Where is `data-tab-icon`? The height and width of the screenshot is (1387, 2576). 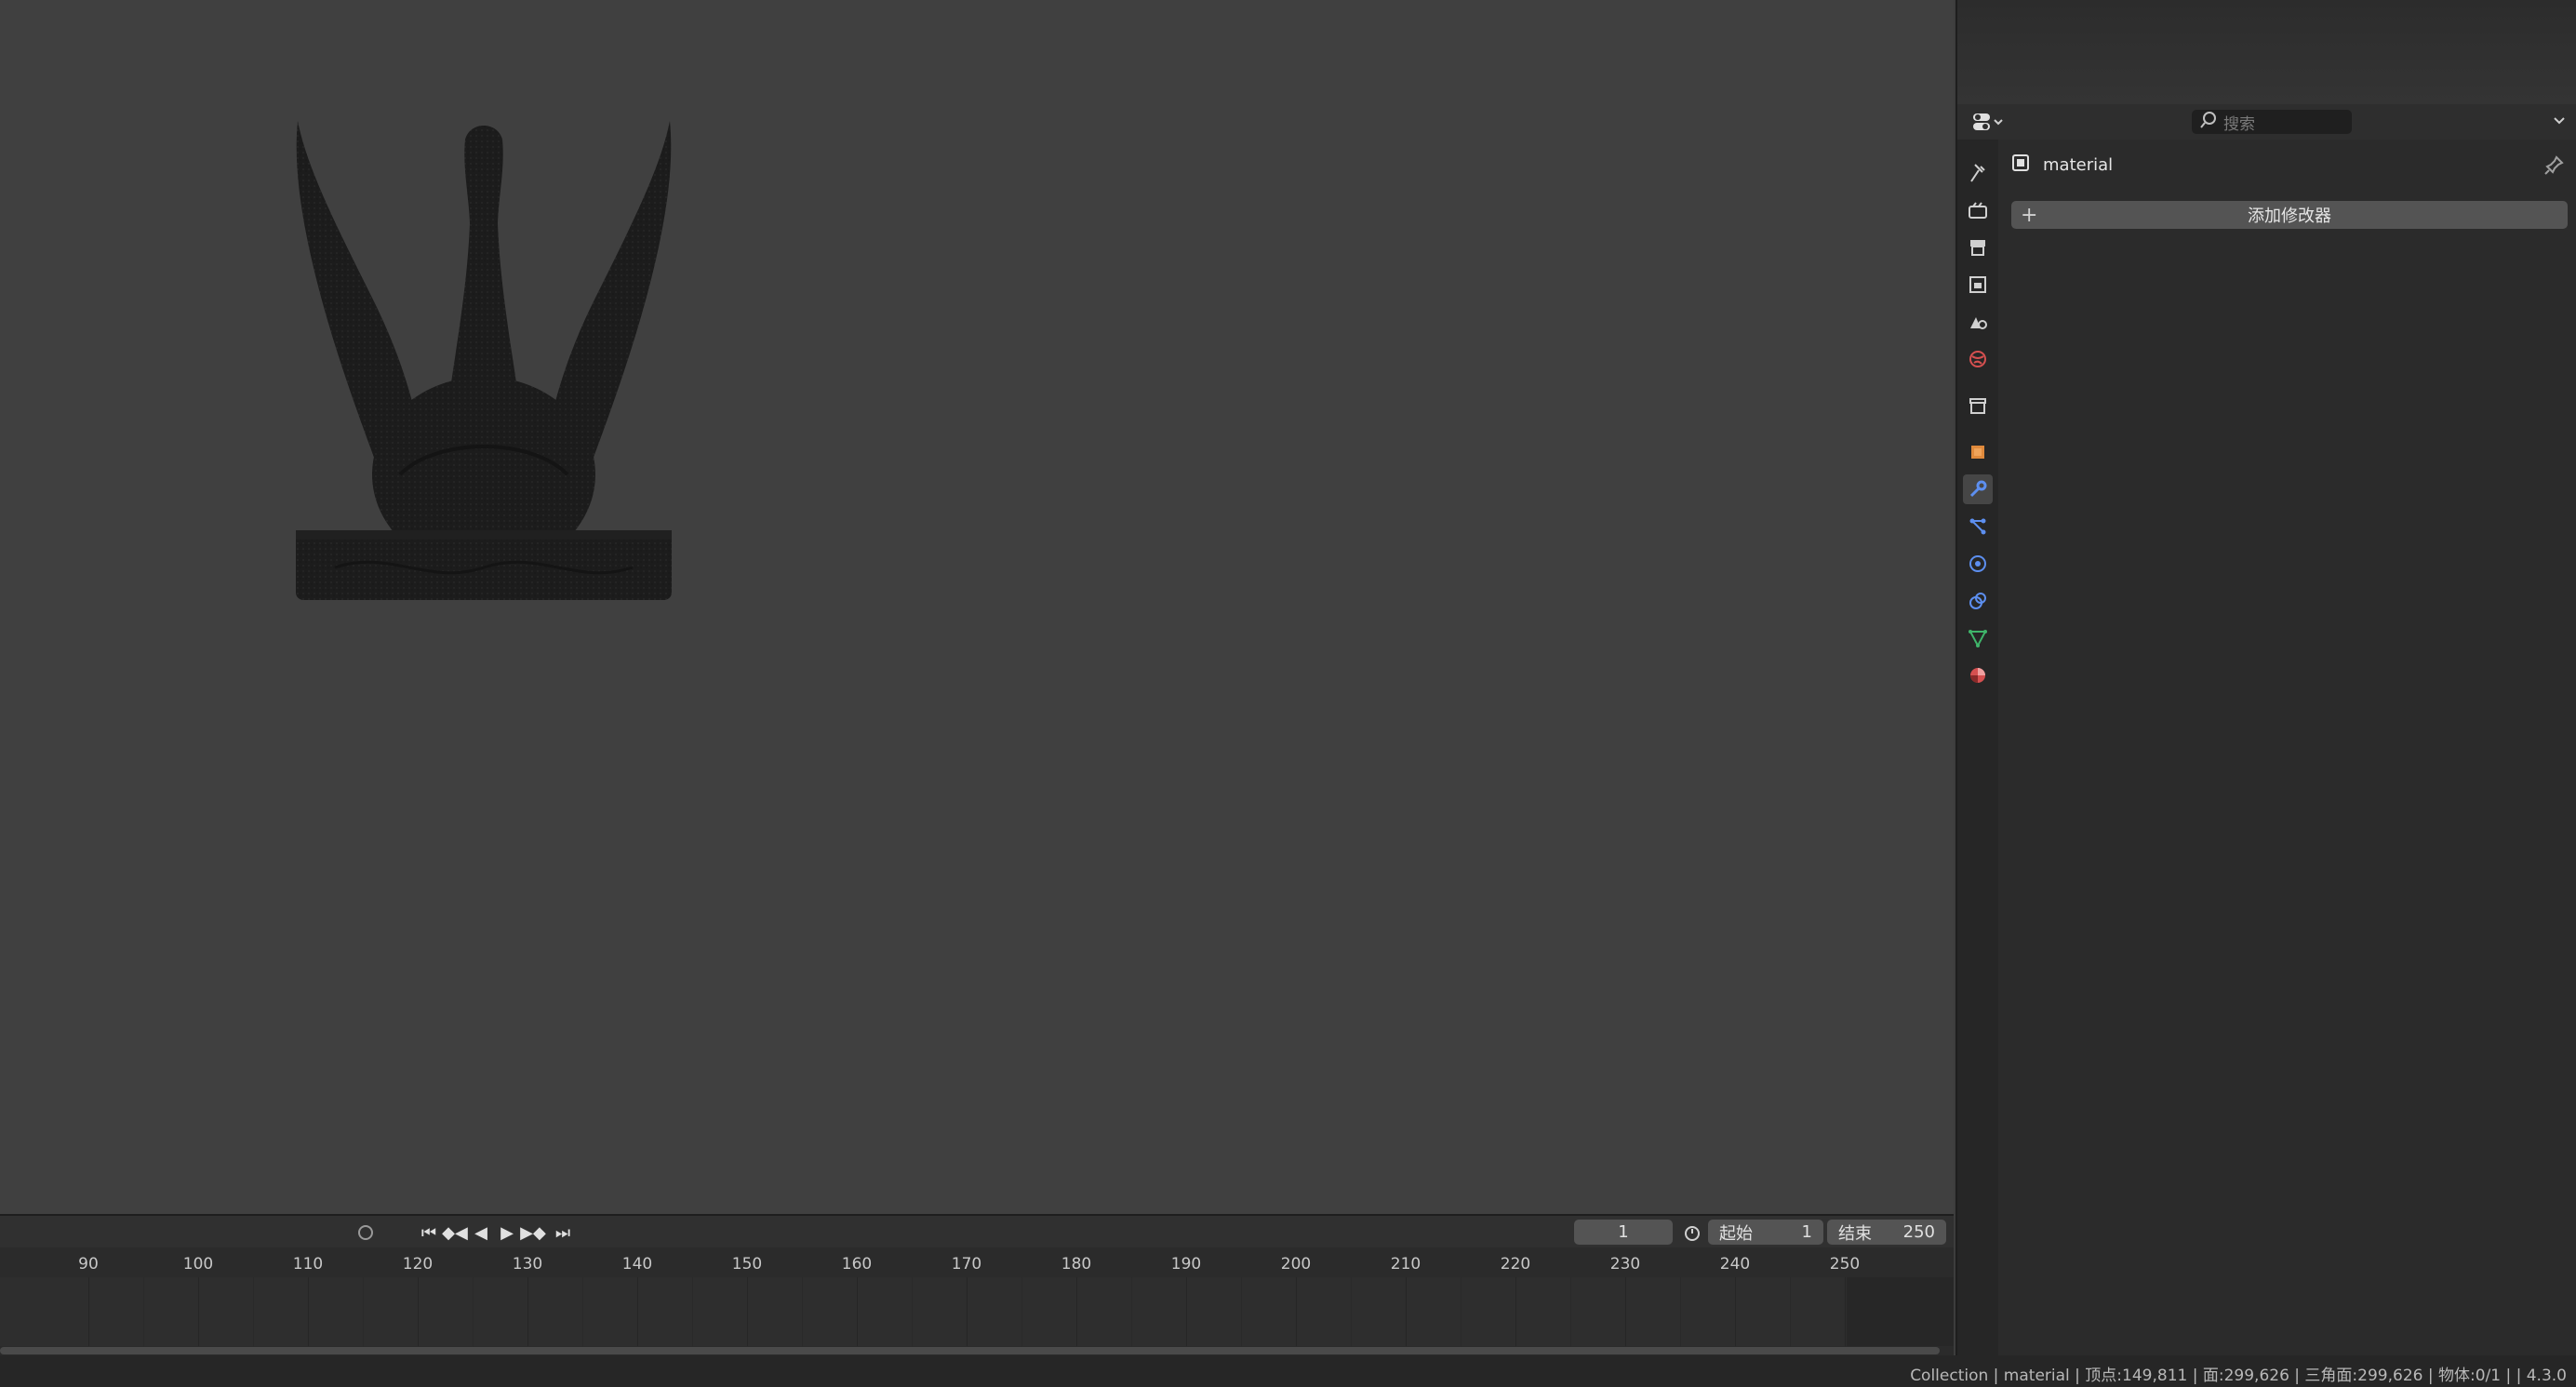
data-tab-icon is located at coordinates (1978, 638).